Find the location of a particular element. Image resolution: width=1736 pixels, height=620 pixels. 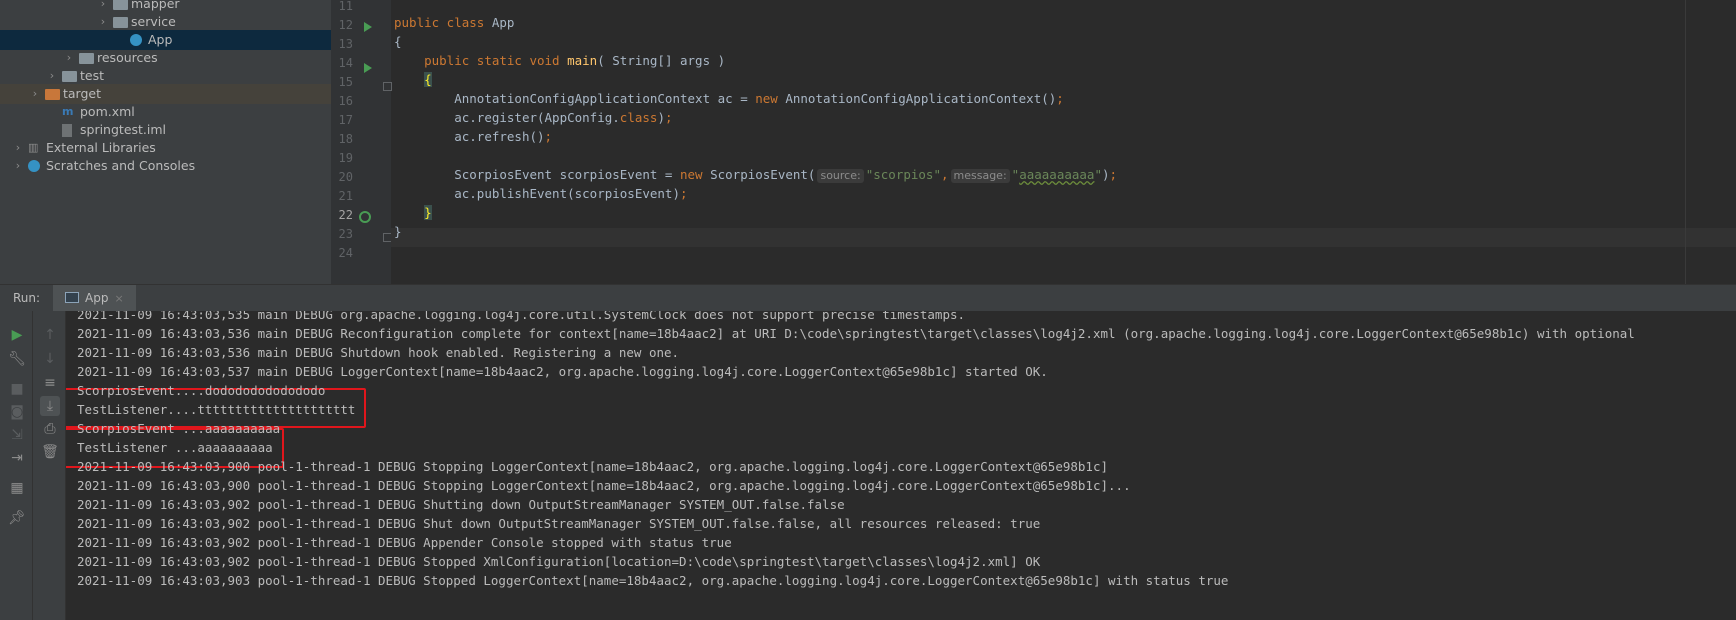

tree-item-springtest-iml: springtest.iml is located at coordinates (165, 130).